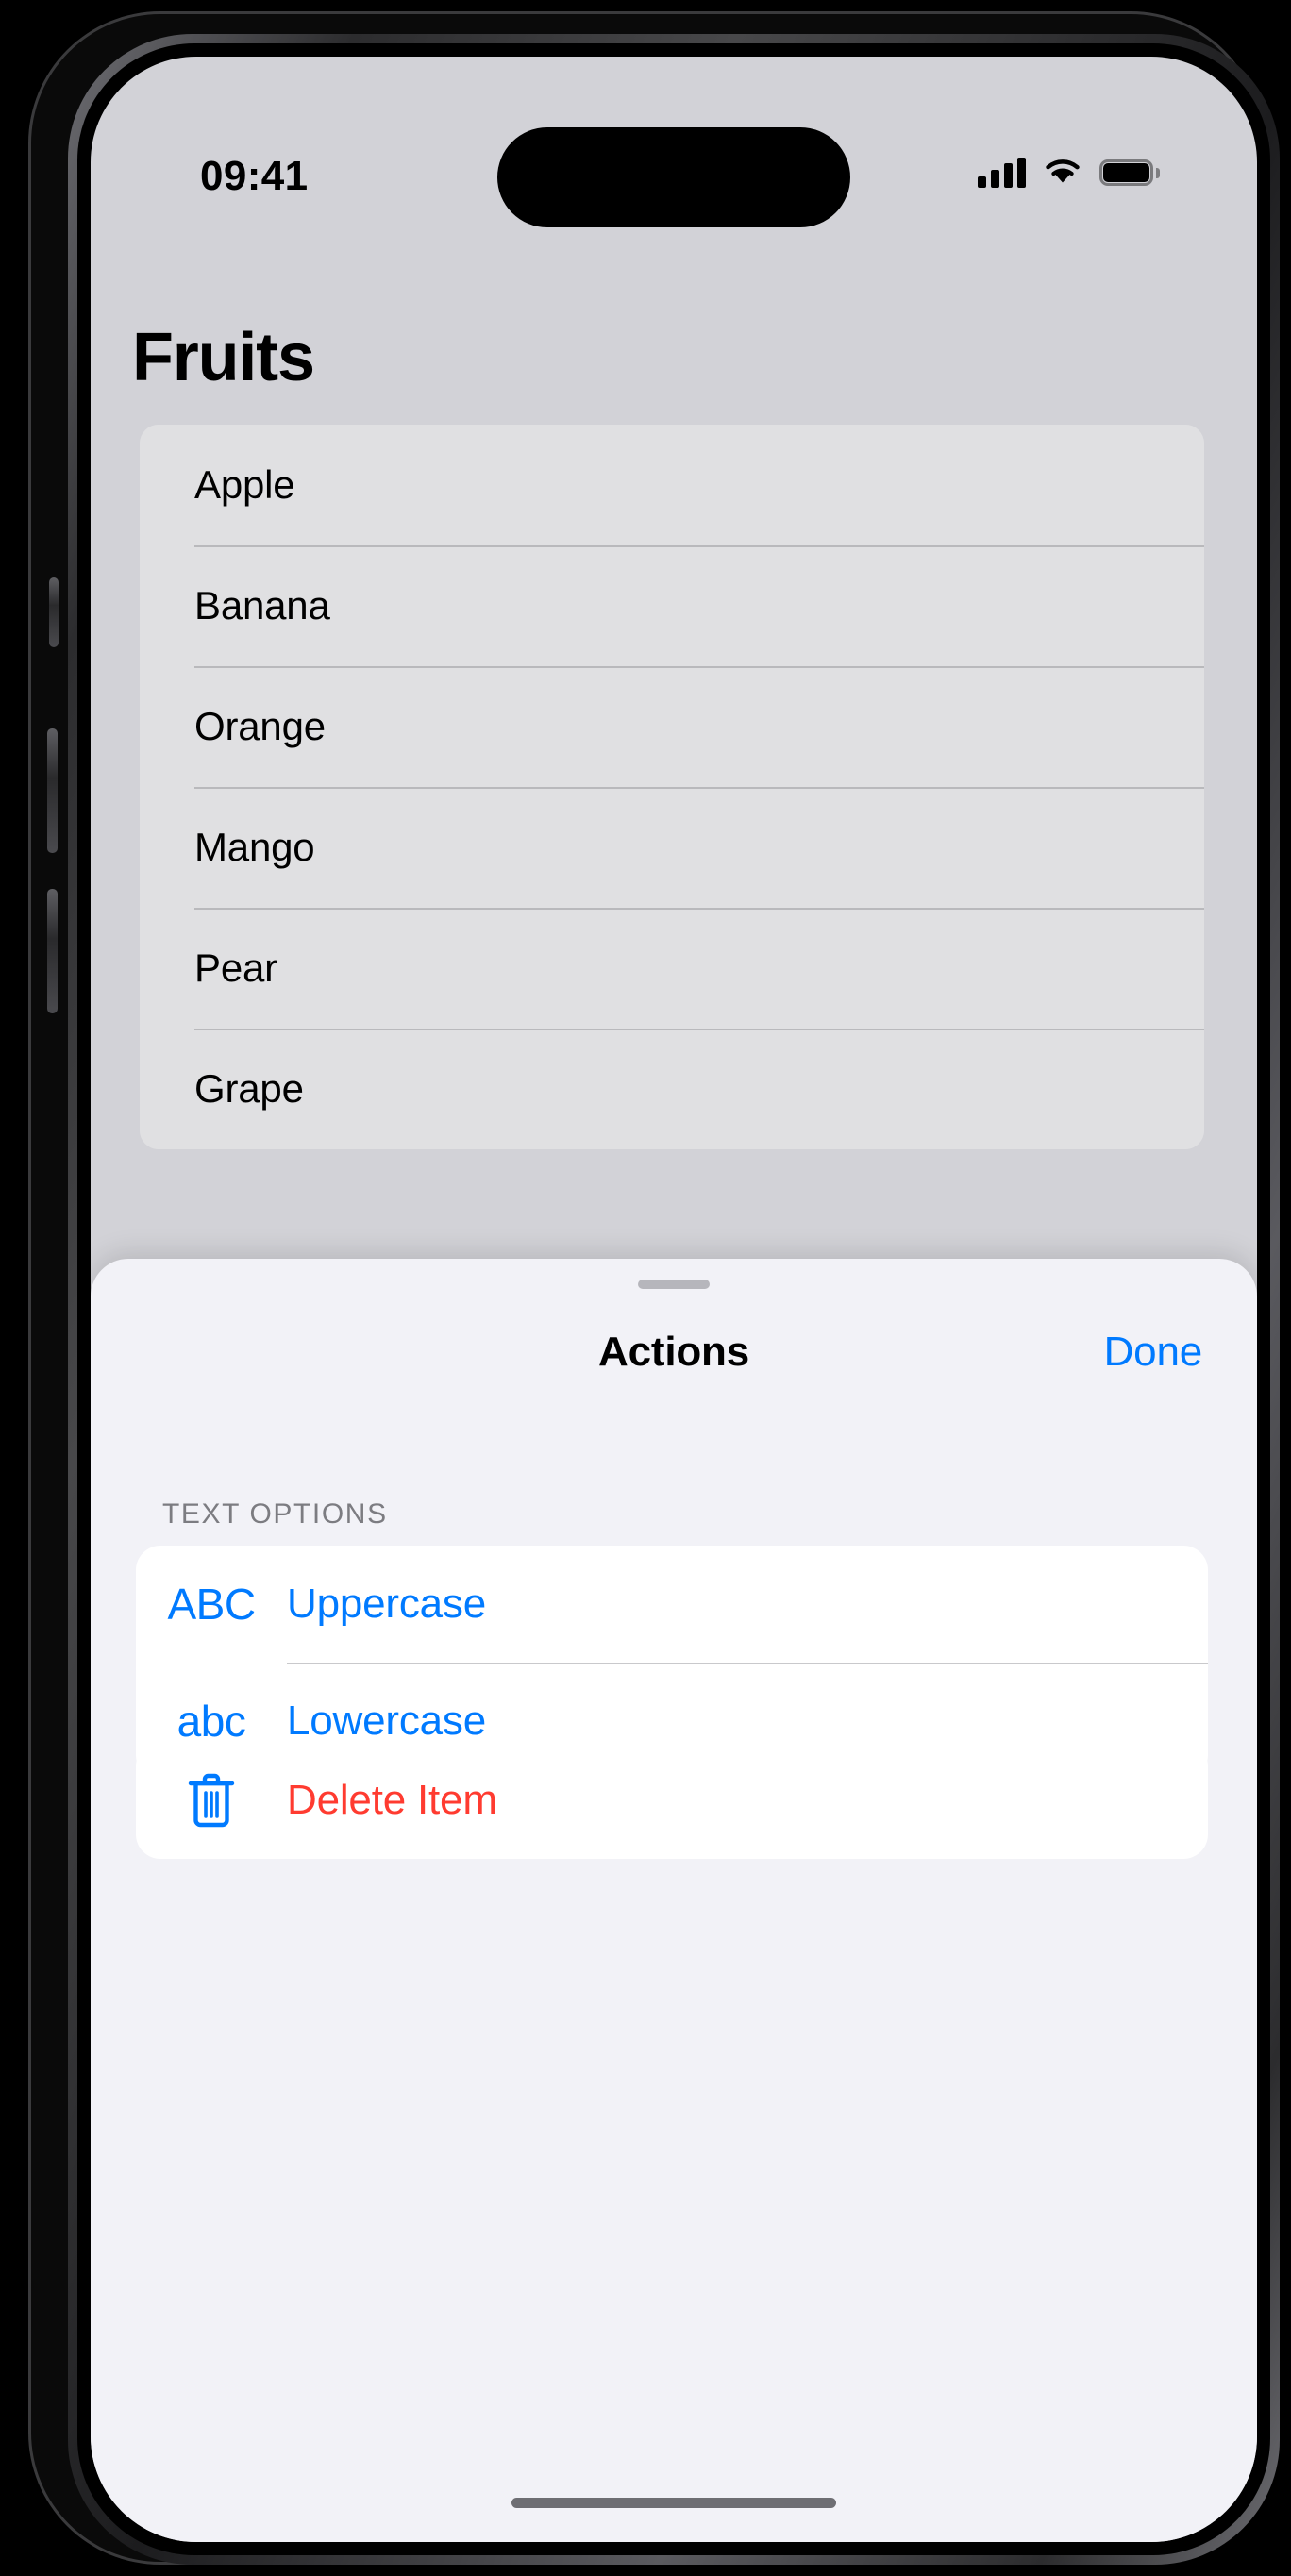 The width and height of the screenshot is (1291, 2576). What do you see at coordinates (54, 612) in the screenshot?
I see `silent-switch-button` at bounding box center [54, 612].